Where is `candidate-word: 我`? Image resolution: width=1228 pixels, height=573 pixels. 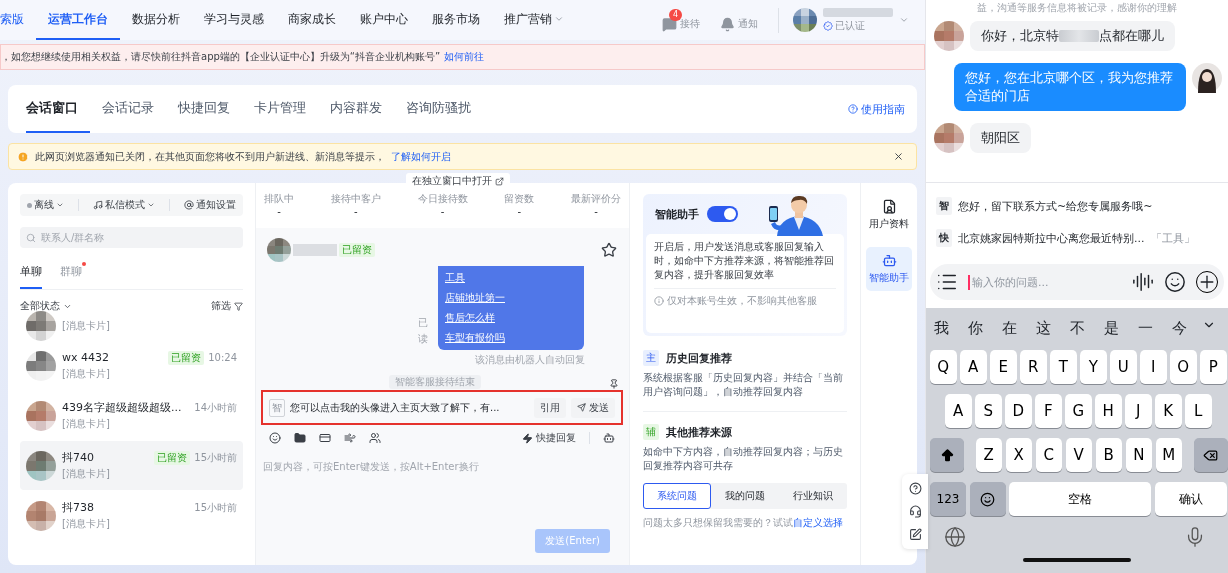 candidate-word: 我 is located at coordinates (941, 328).